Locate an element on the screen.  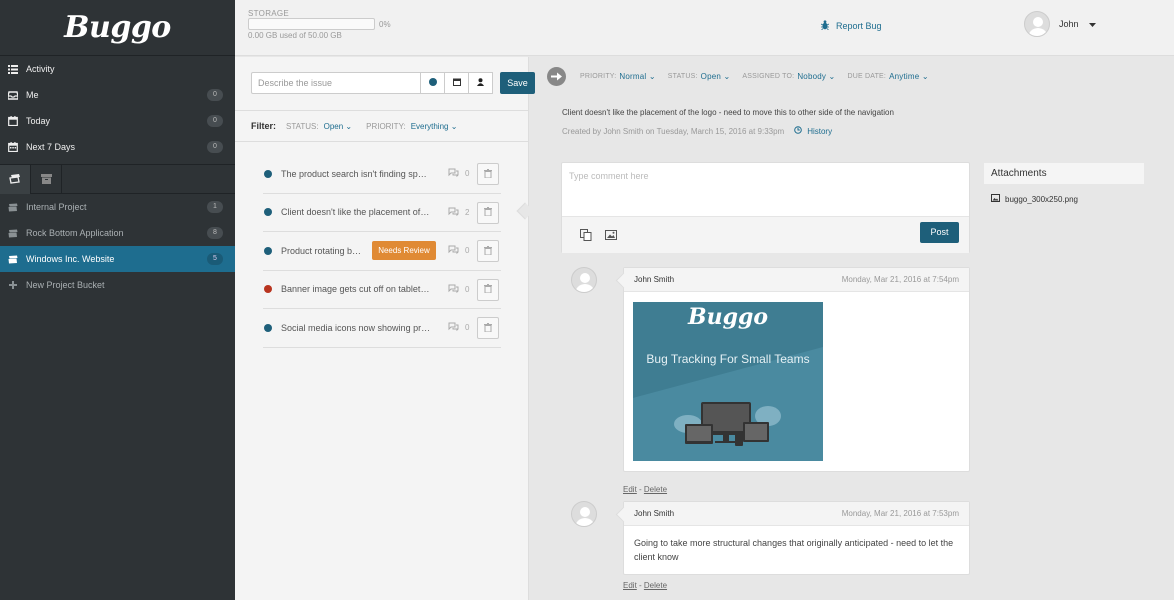
count-badge: 8 is located at coordinates (215, 233).